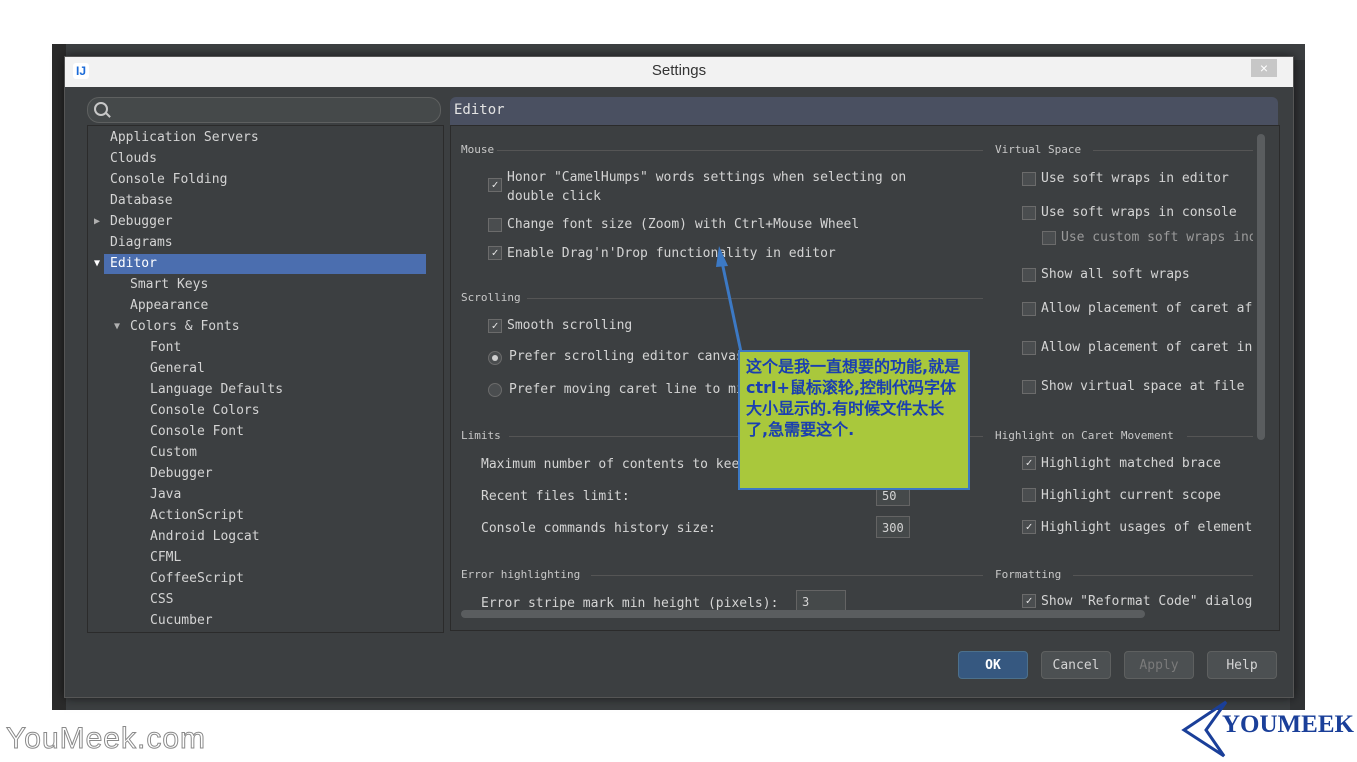 The image size is (1357, 762). Describe the element at coordinates (554, 196) in the screenshot. I see `camelhumps-label-2: double click` at that location.